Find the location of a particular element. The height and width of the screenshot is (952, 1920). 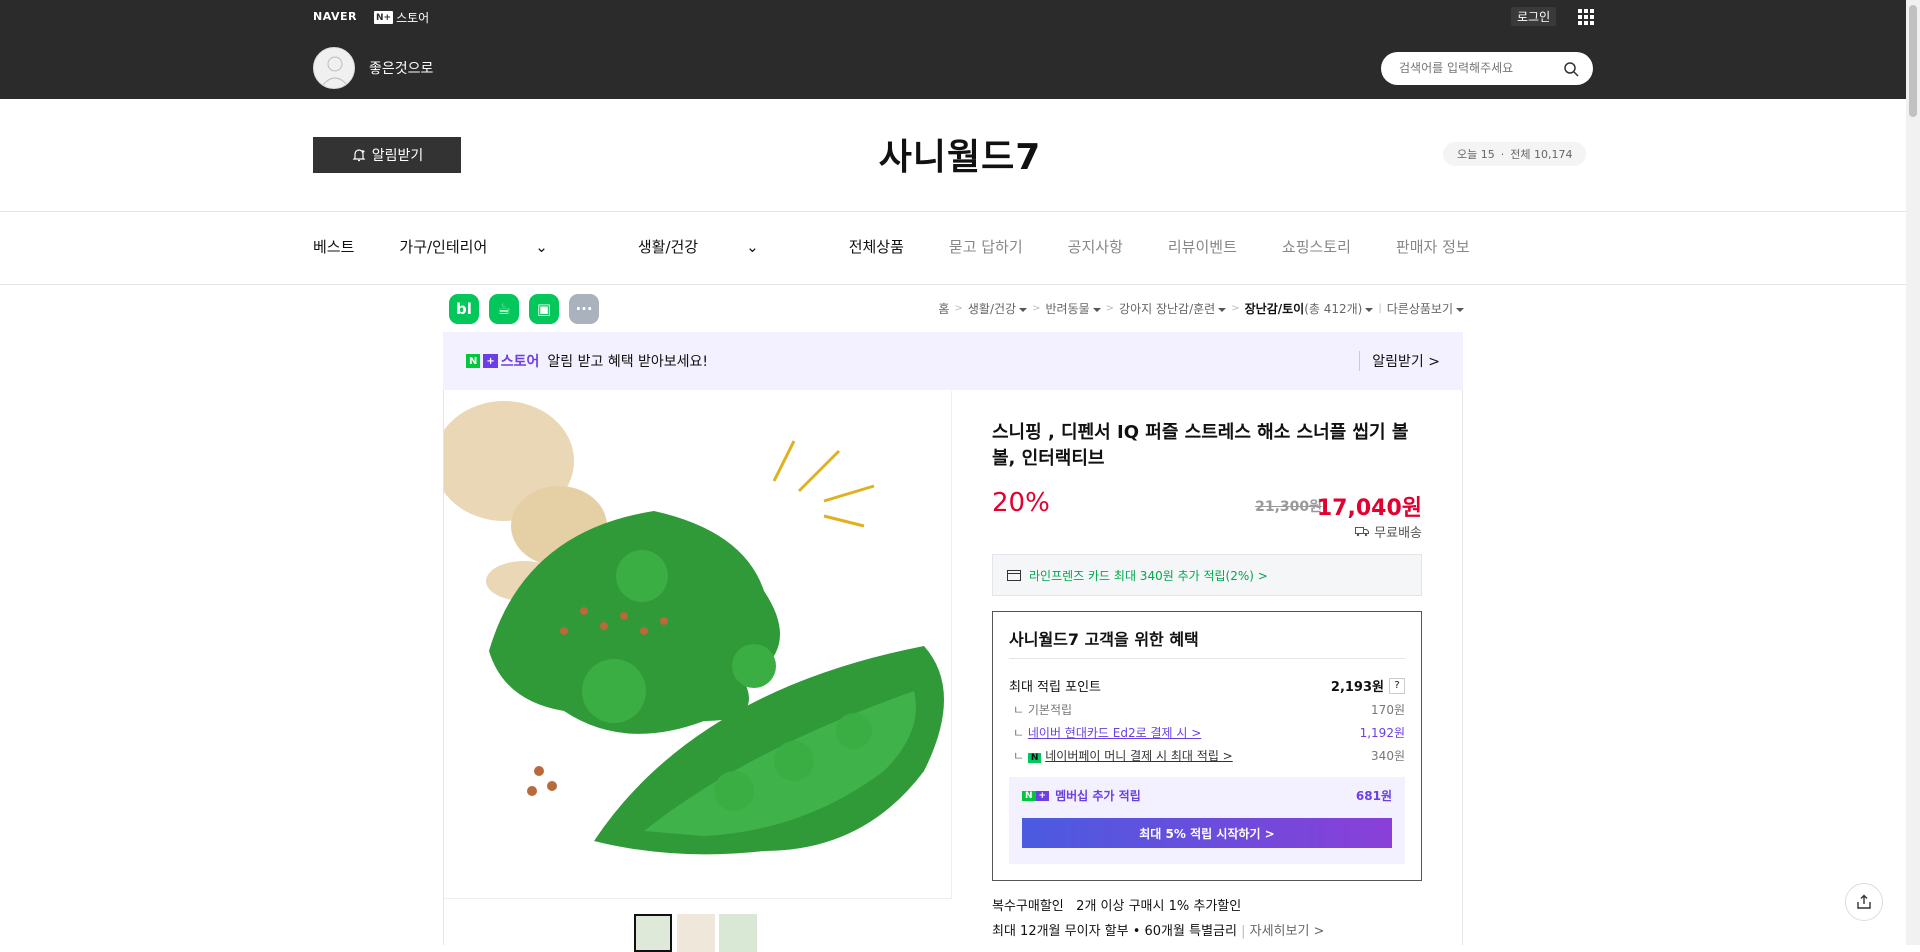

nav-item-review-event: 리뷰이벤트 is located at coordinates (1202, 246).